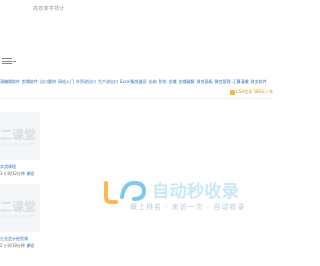 Image resolution: width=320 pixels, height=266 pixels. Describe the element at coordinates (48, 81) in the screenshot. I see `nav-item: 出口题材` at that location.